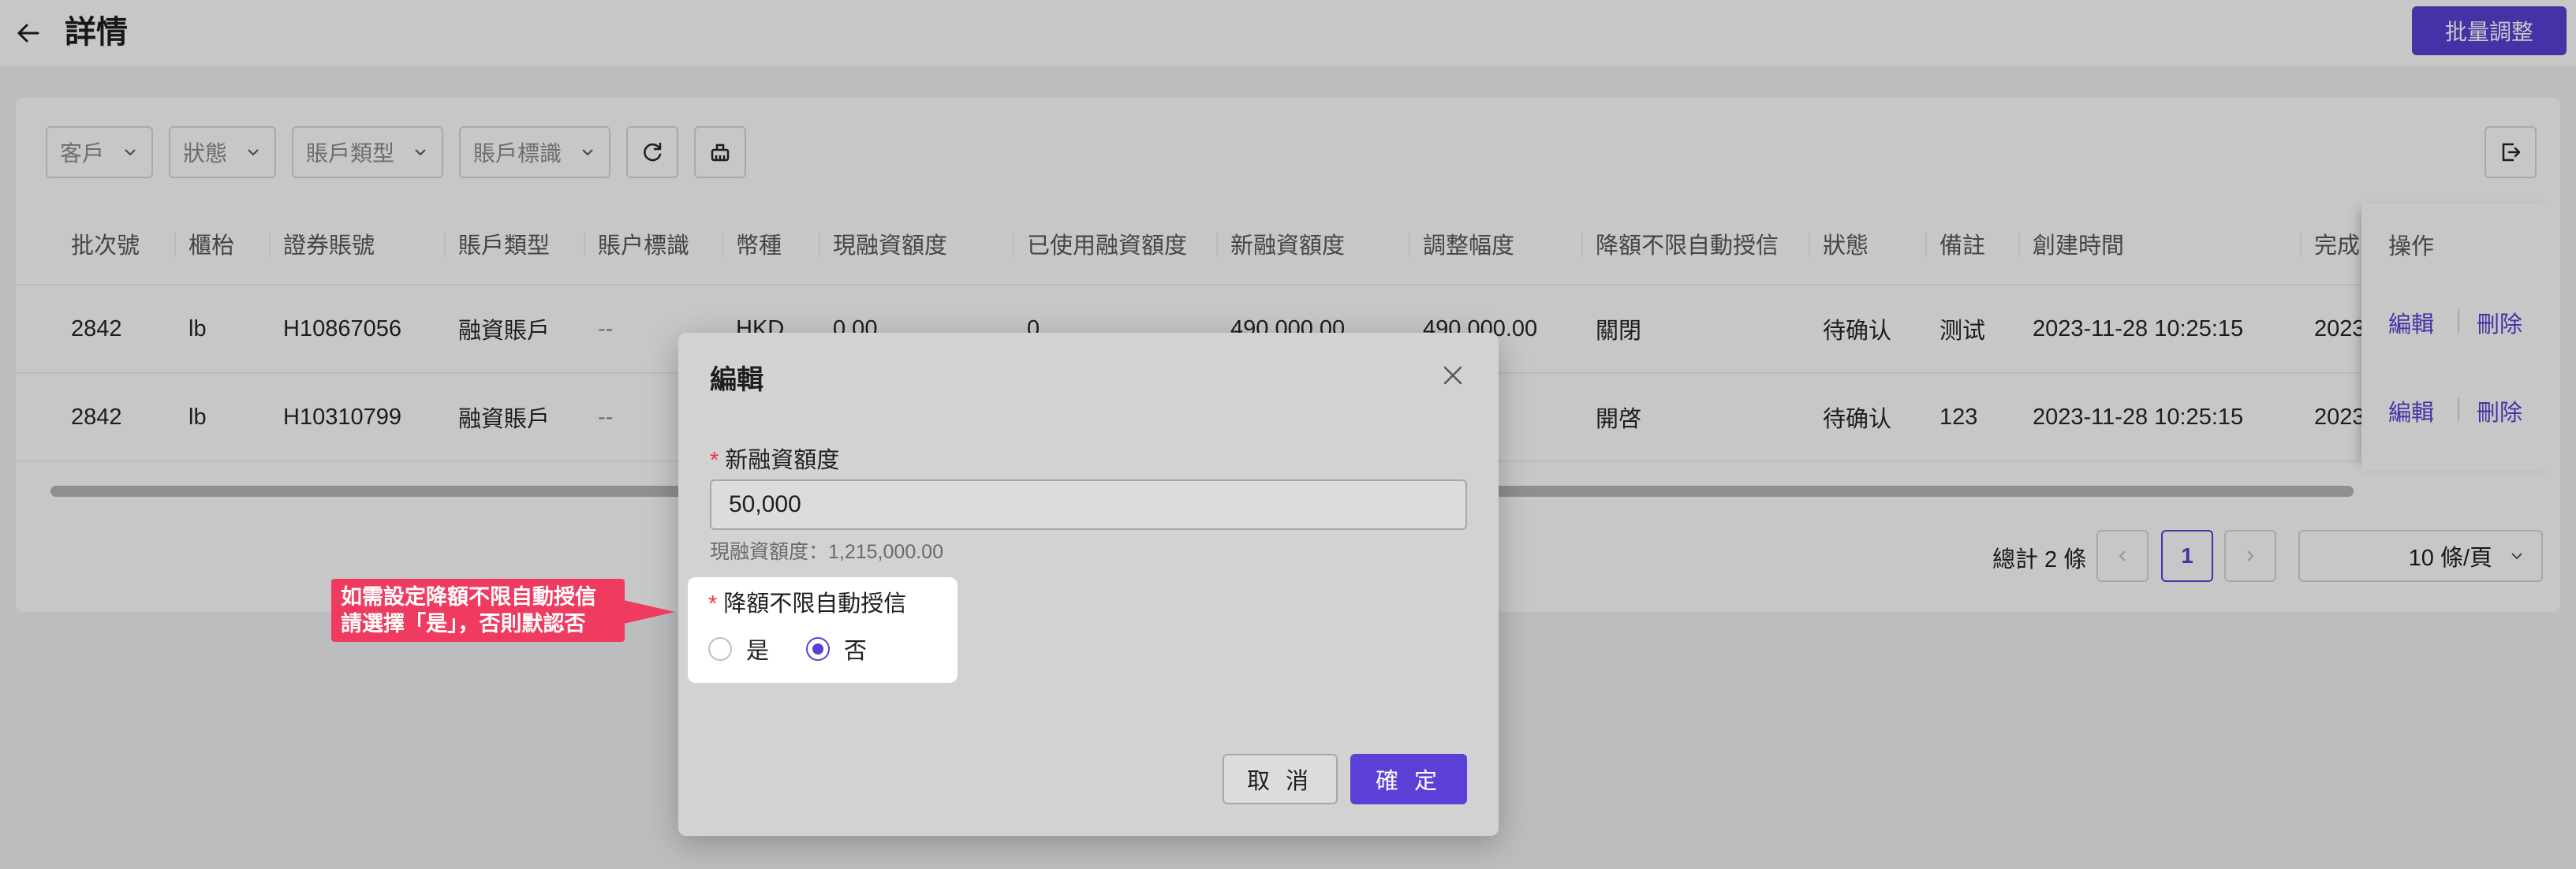 The image size is (2576, 869). I want to click on auto-credit-field: * 降額不限自動授信 是 否, so click(823, 630).